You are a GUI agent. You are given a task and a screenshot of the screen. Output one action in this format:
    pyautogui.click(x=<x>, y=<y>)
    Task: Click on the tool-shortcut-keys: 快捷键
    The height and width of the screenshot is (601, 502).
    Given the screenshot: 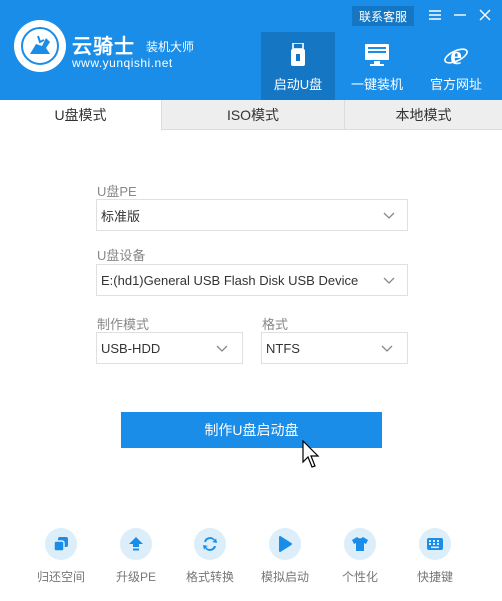 What is the action you would take?
    pyautogui.click(x=435, y=556)
    